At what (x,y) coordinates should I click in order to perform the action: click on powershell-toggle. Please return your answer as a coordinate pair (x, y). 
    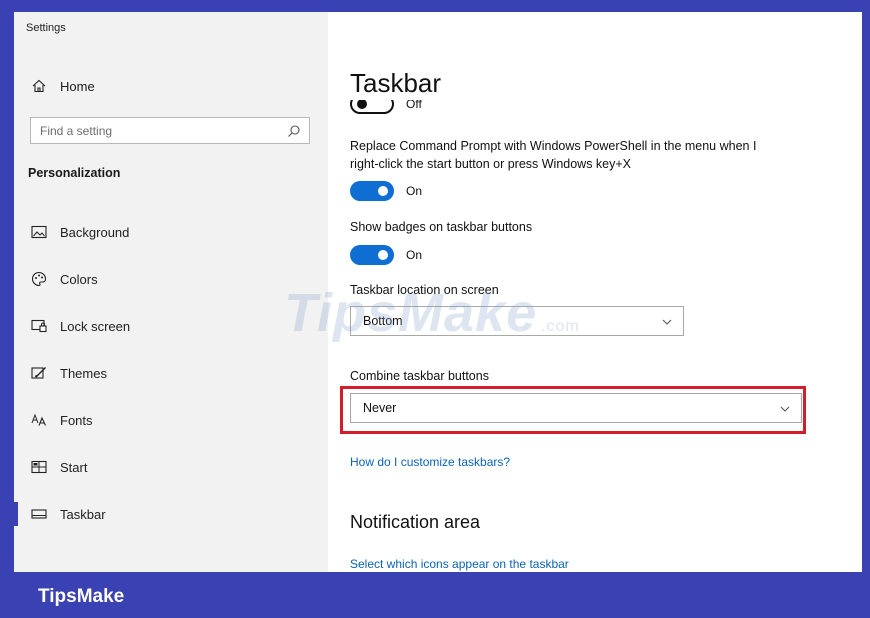
    Looking at the image, I should click on (372, 191).